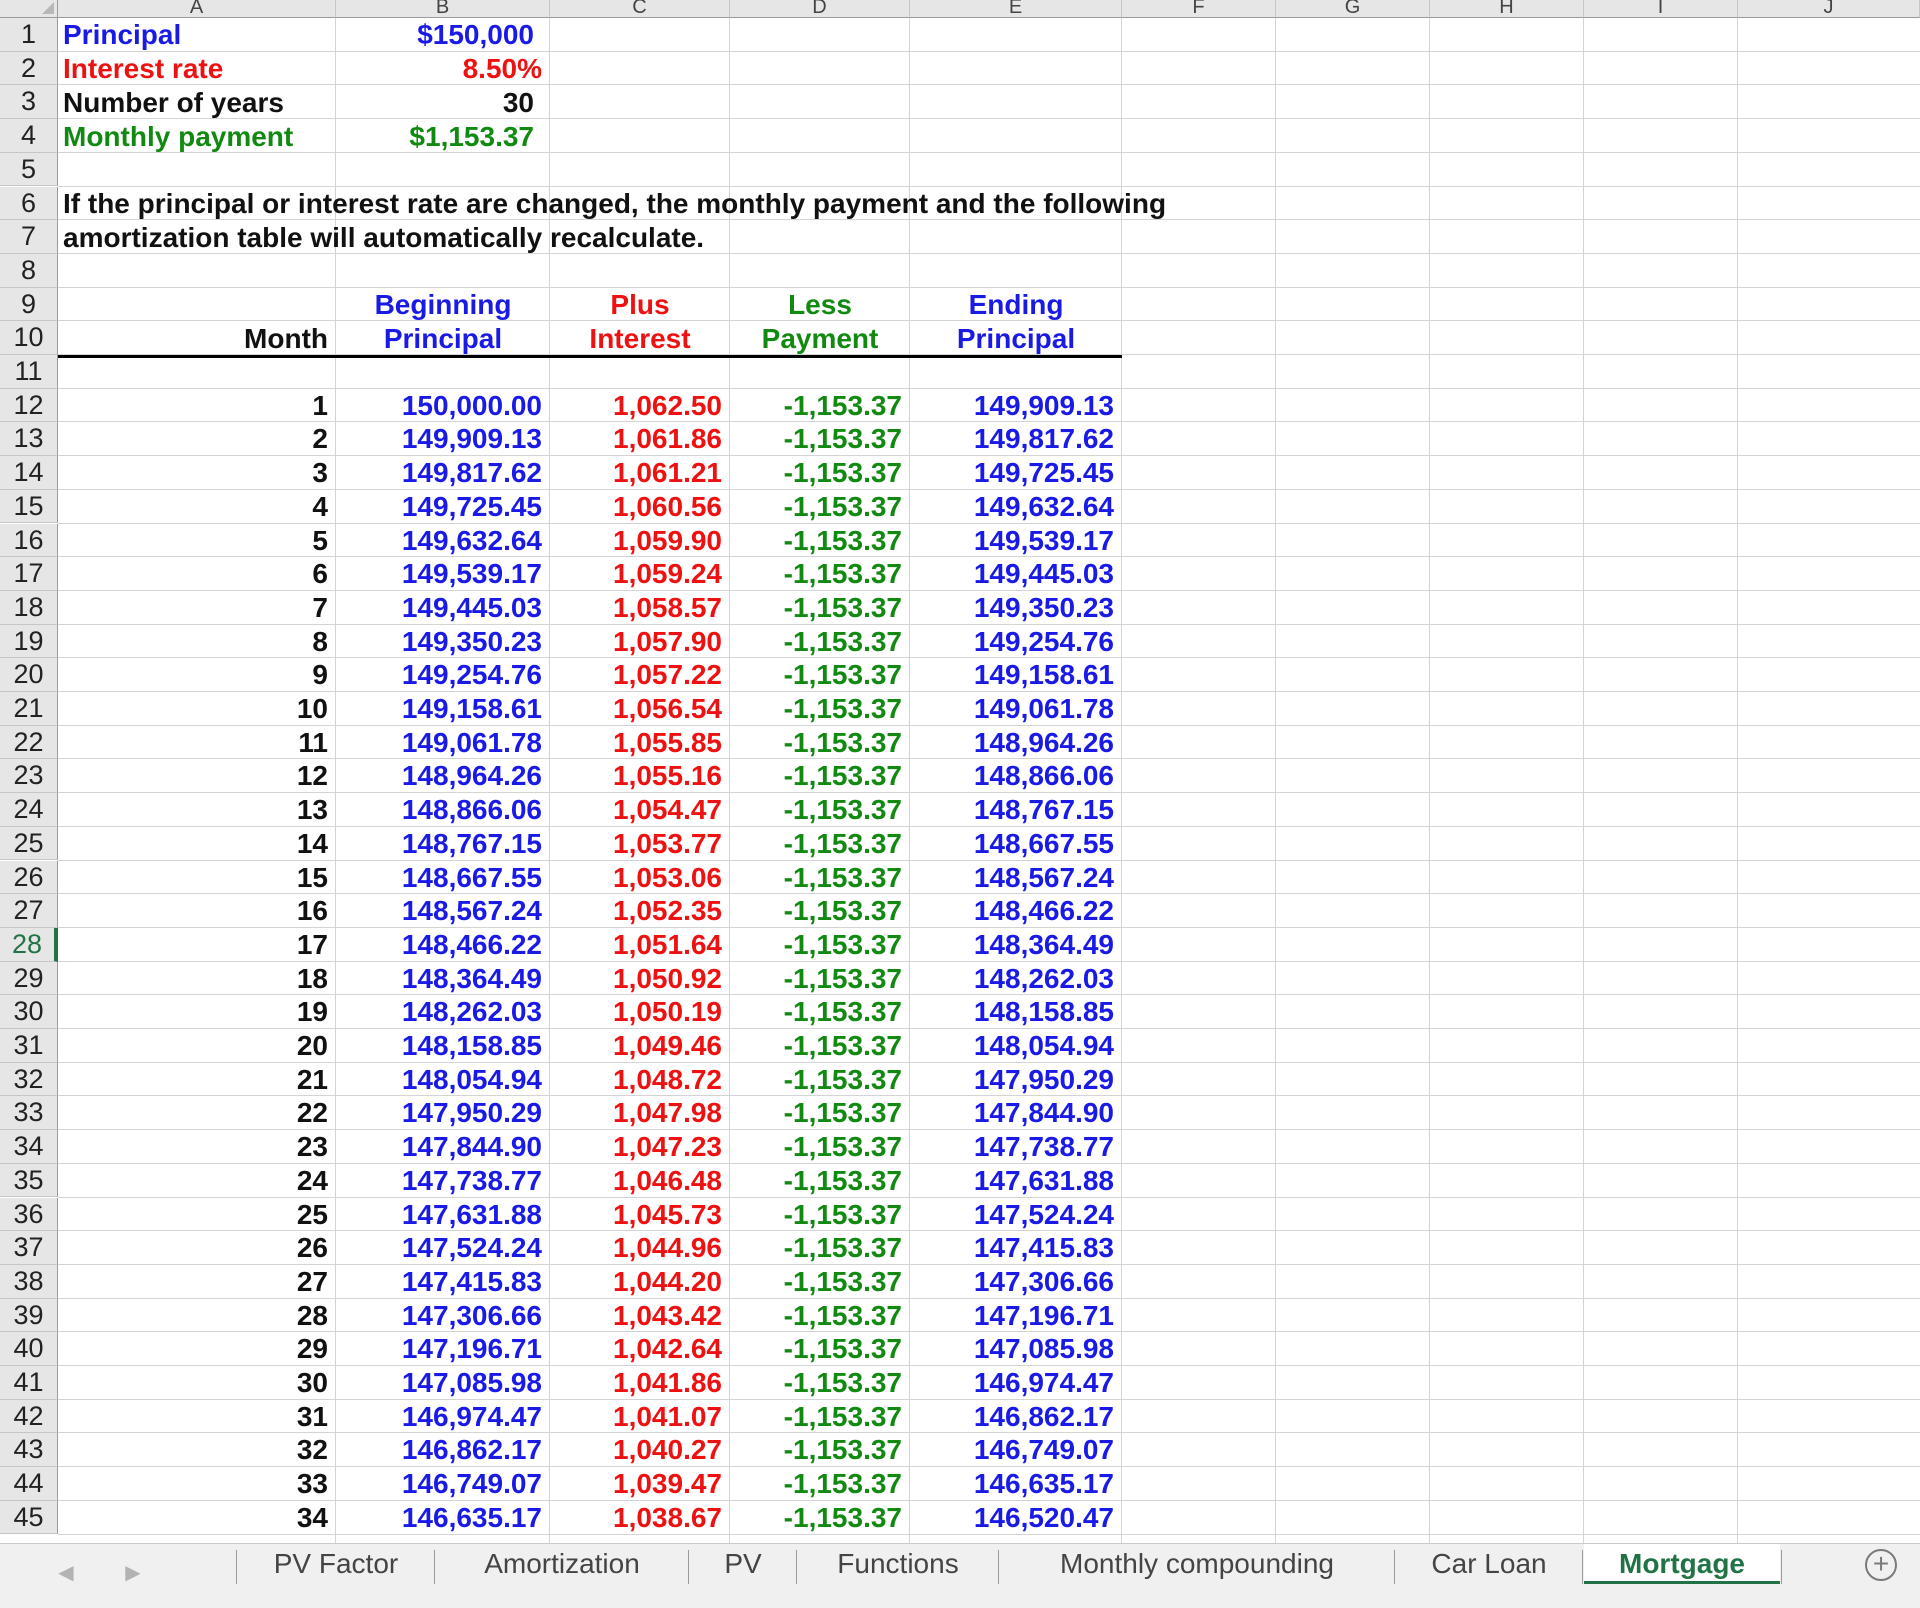 This screenshot has width=1920, height=1608. Describe the element at coordinates (1012, 1012) in the screenshot. I see `cell-ending-principal: 148,158.85` at that location.